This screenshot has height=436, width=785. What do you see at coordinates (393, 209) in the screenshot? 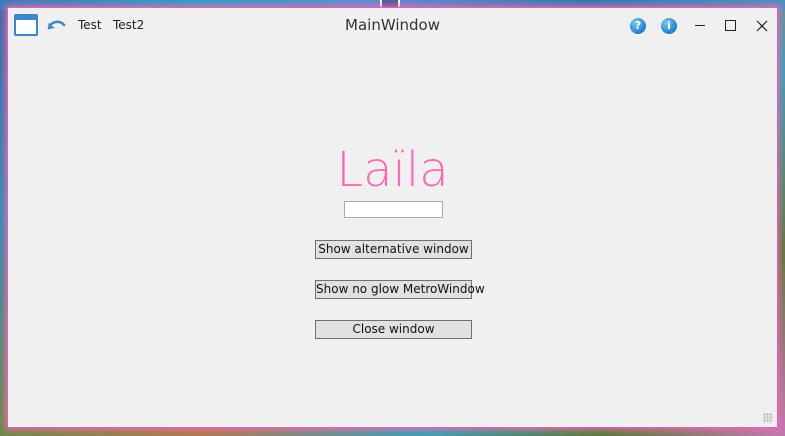
I see `name-input` at bounding box center [393, 209].